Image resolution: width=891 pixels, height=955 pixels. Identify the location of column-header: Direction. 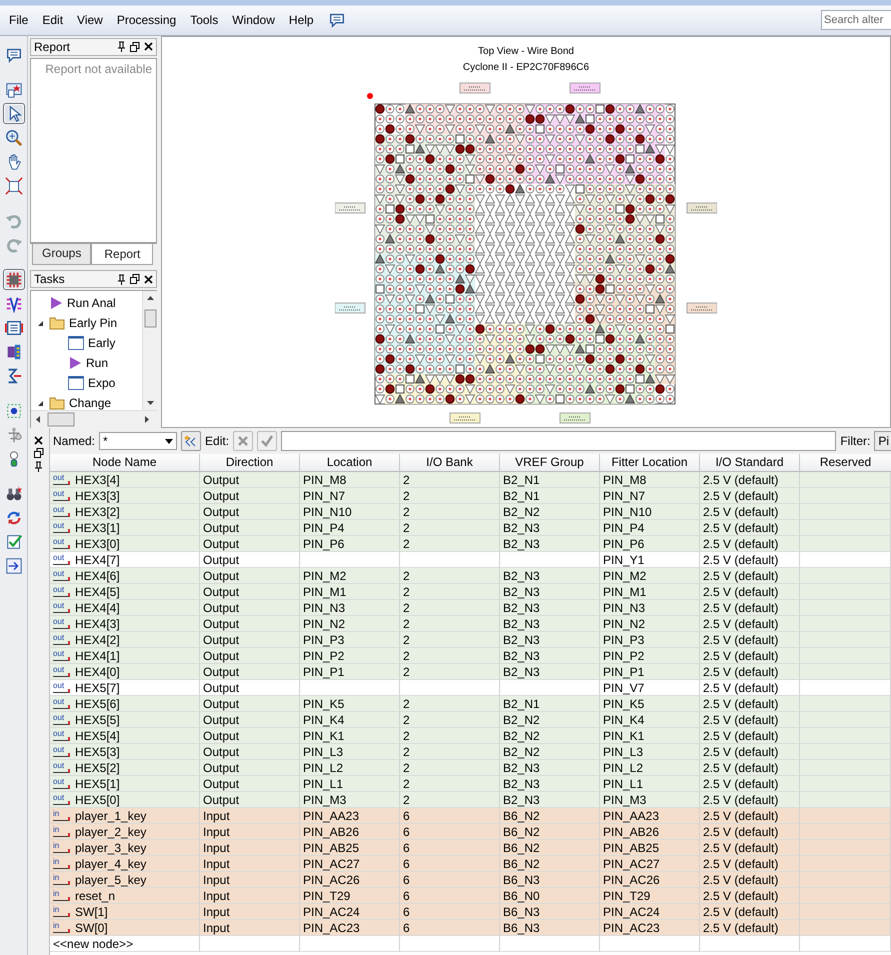
(250, 463).